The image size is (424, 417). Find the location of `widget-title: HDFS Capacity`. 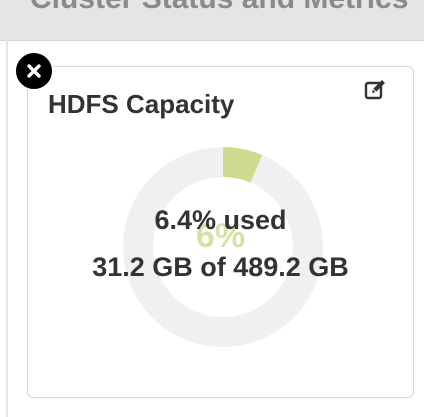

widget-title: HDFS Capacity is located at coordinates (141, 104).